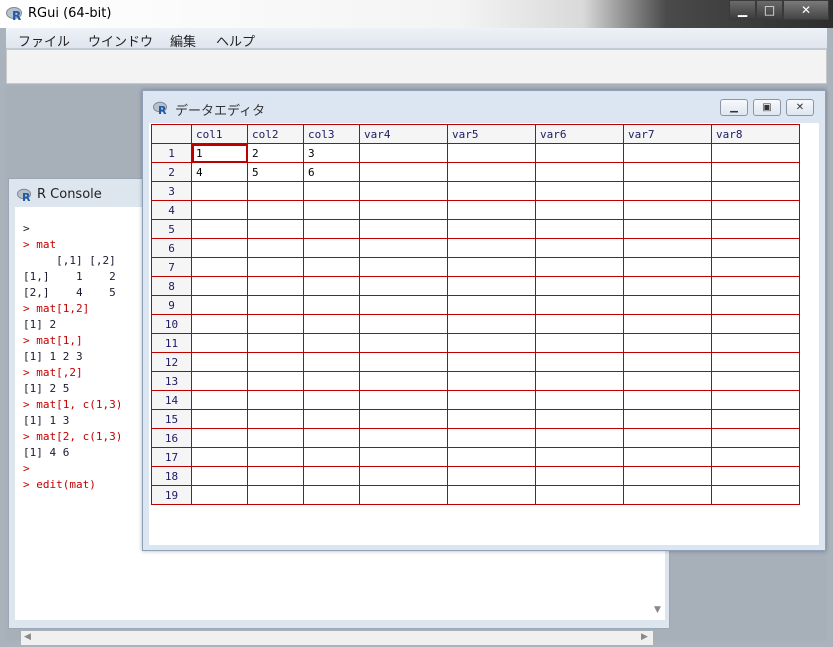 This screenshot has height=647, width=833. Describe the element at coordinates (657, 610) in the screenshot. I see `scroll-down-icon: ▼` at that location.